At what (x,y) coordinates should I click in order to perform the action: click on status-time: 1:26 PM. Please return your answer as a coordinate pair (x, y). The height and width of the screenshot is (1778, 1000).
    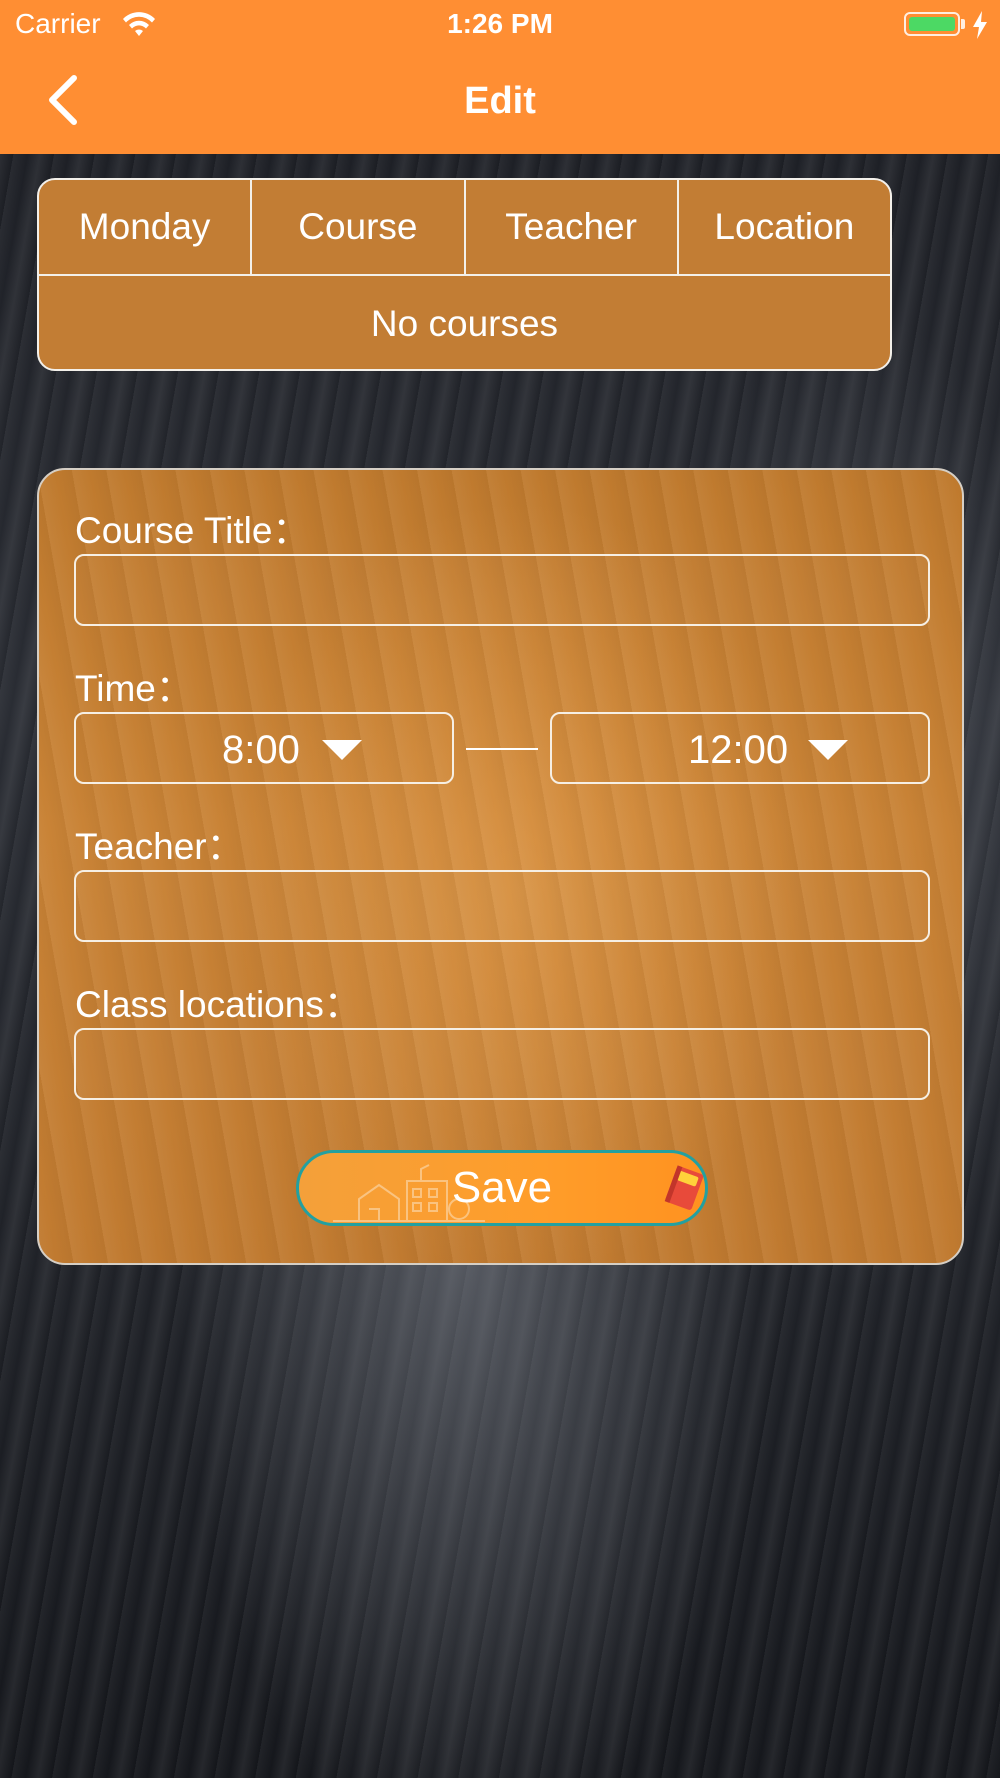
    Looking at the image, I should click on (500, 23).